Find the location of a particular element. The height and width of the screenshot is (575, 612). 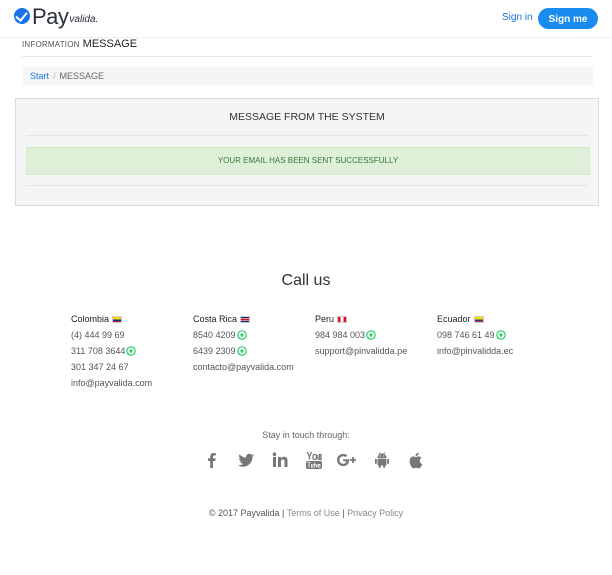

phone-text: 301 347 24 67 is located at coordinates (100, 367).